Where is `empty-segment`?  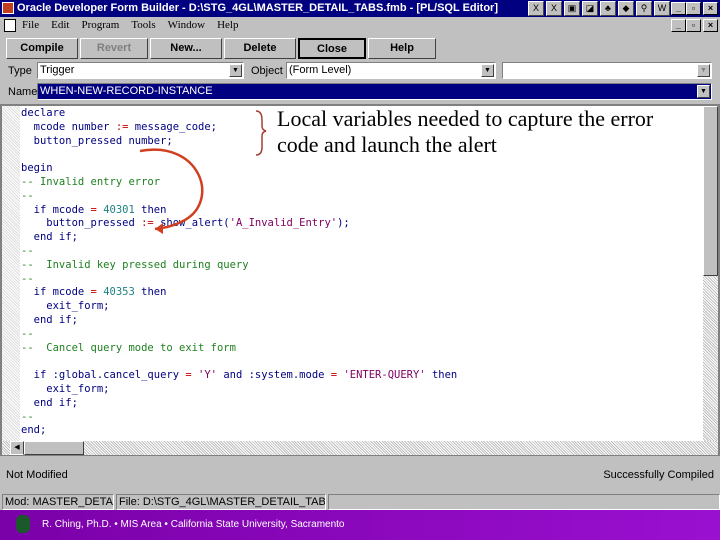 empty-segment is located at coordinates (524, 502).